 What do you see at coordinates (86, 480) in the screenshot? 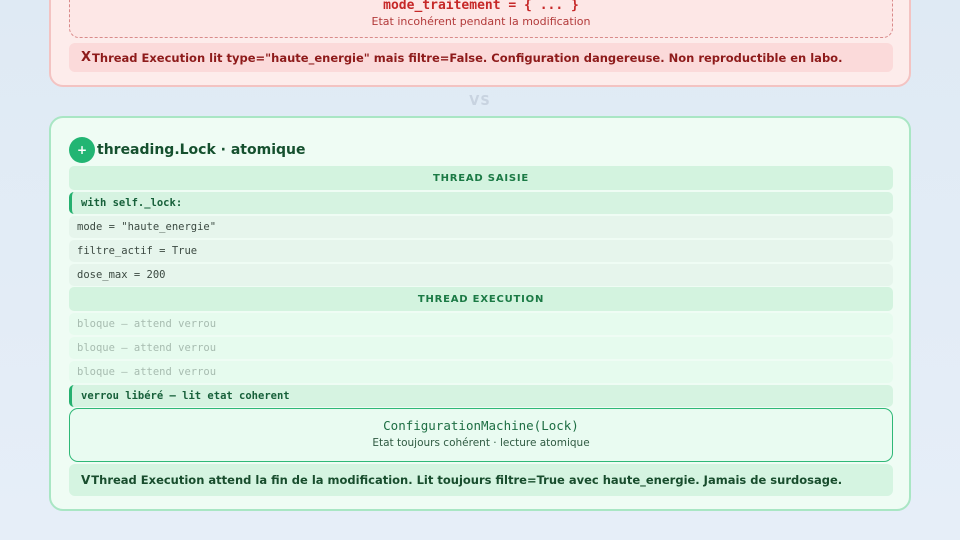
I see `check-icon: V` at bounding box center [86, 480].